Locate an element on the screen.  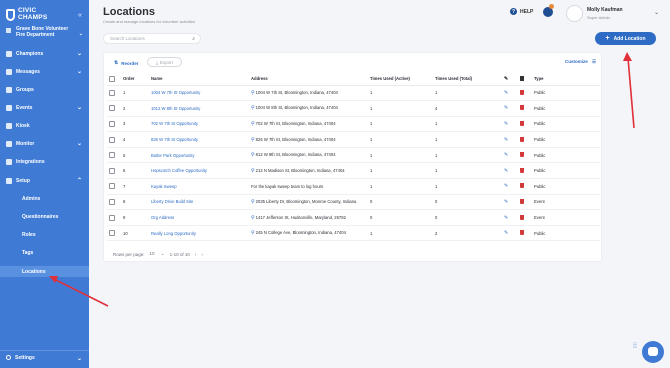
location-name-link: Hopscotch Coffee Opportunity is located at coordinates (179, 170).